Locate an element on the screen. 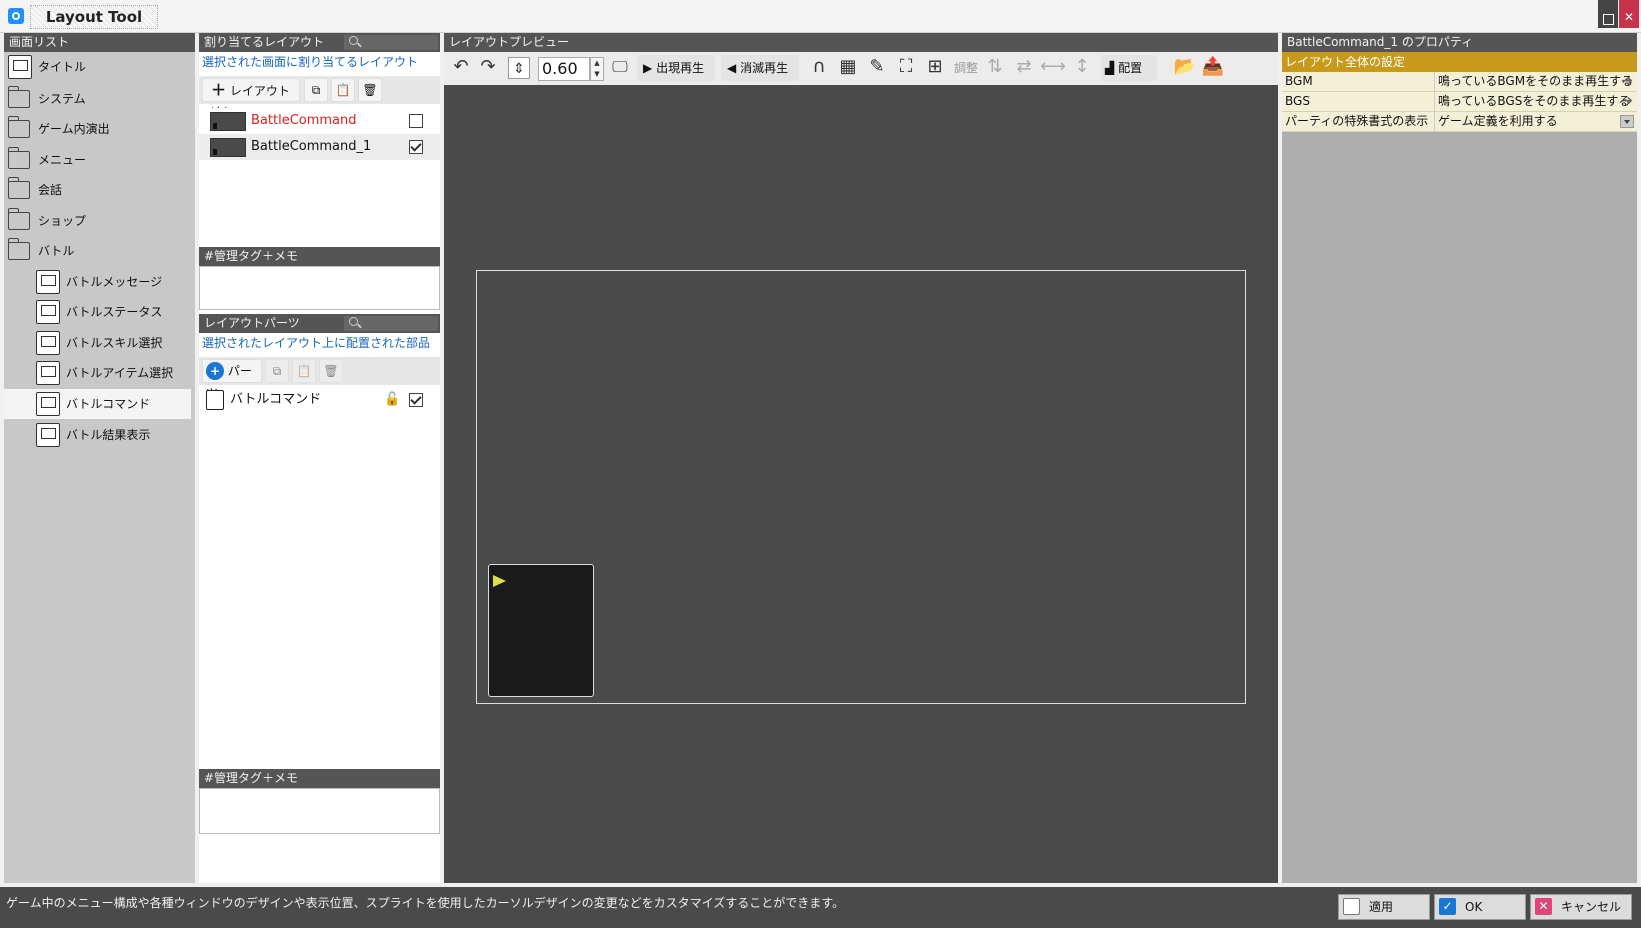 The width and height of the screenshot is (1641, 928). trash-icon: 🗑 is located at coordinates (370, 90).